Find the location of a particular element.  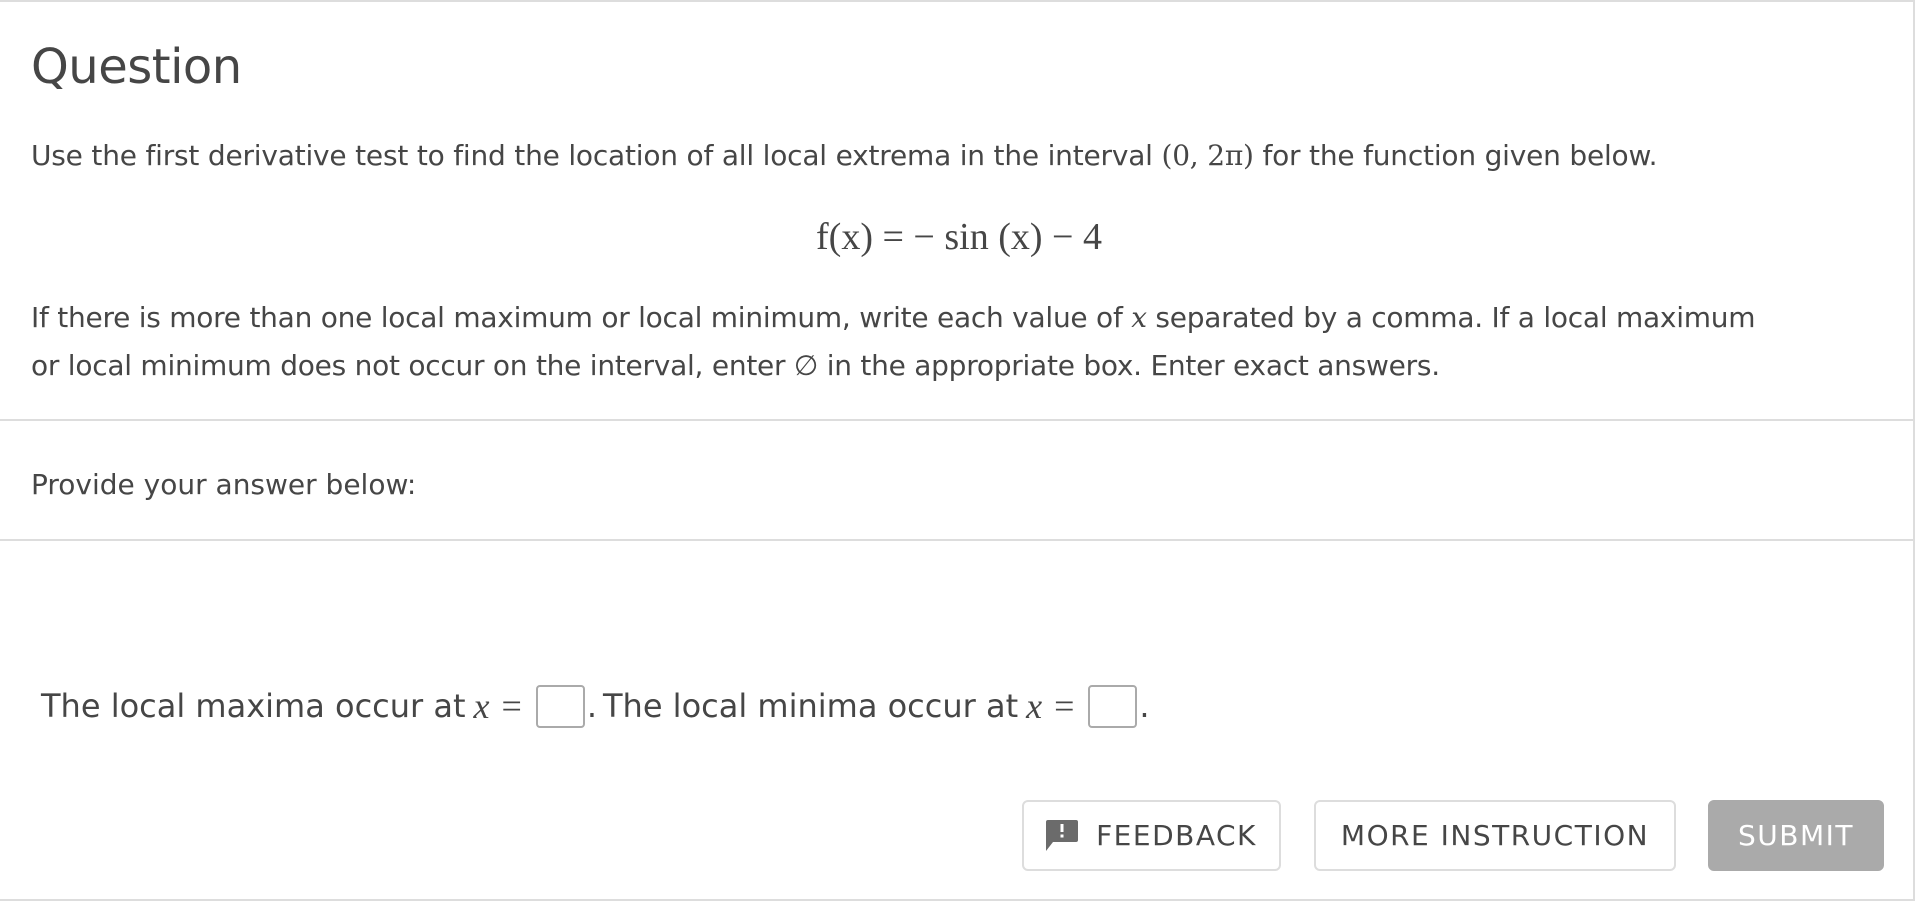

local-maxima-input is located at coordinates (560, 706).